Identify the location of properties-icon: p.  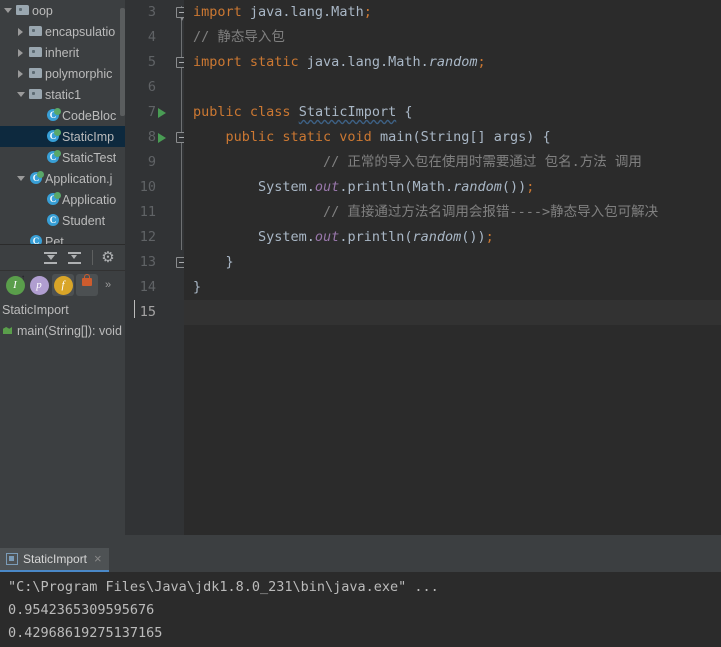
(39, 285).